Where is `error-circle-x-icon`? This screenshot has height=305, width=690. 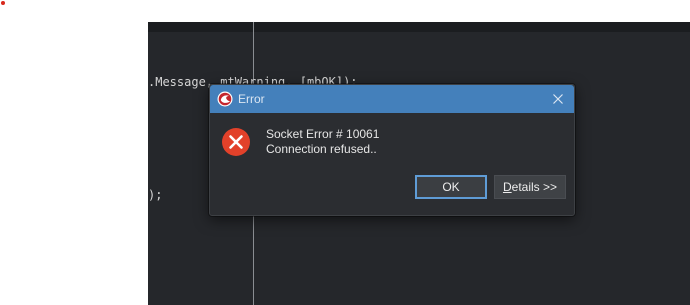 error-circle-x-icon is located at coordinates (236, 142).